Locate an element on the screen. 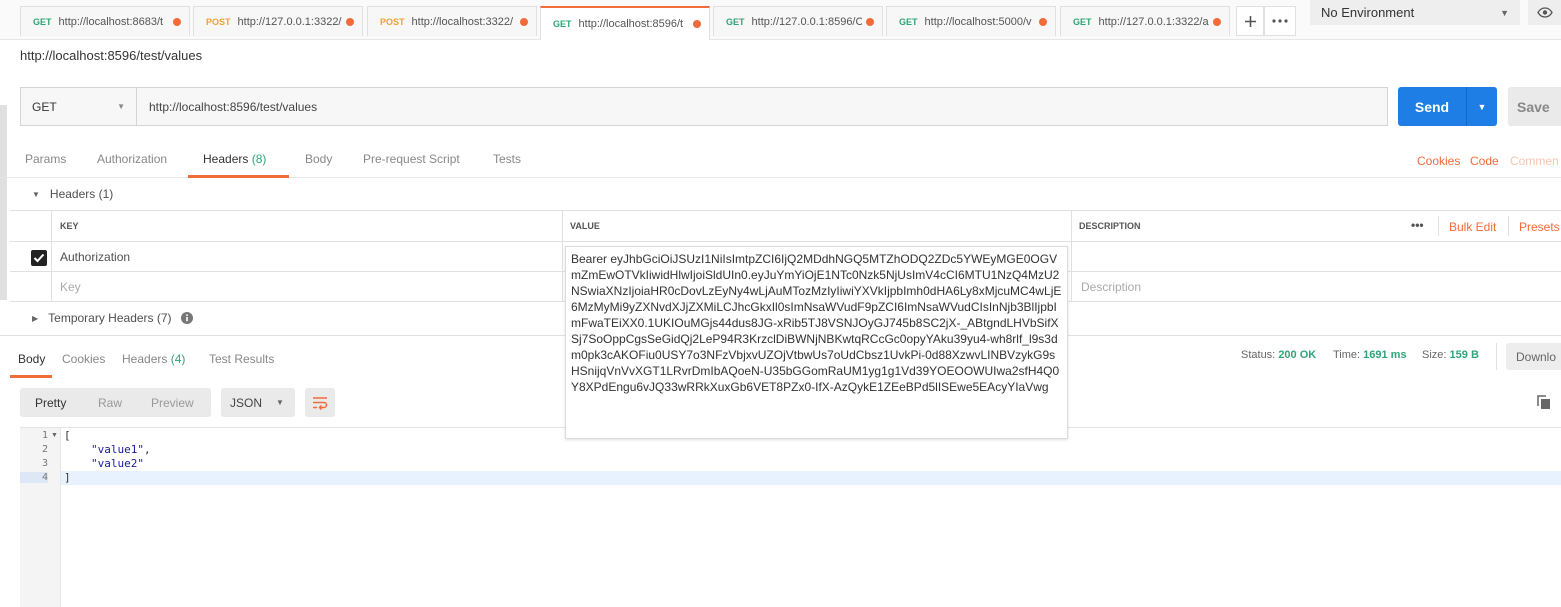 This screenshot has width=1561, height=607. request-tab-4-active: GET http://localhost:8596/t is located at coordinates (625, 23).